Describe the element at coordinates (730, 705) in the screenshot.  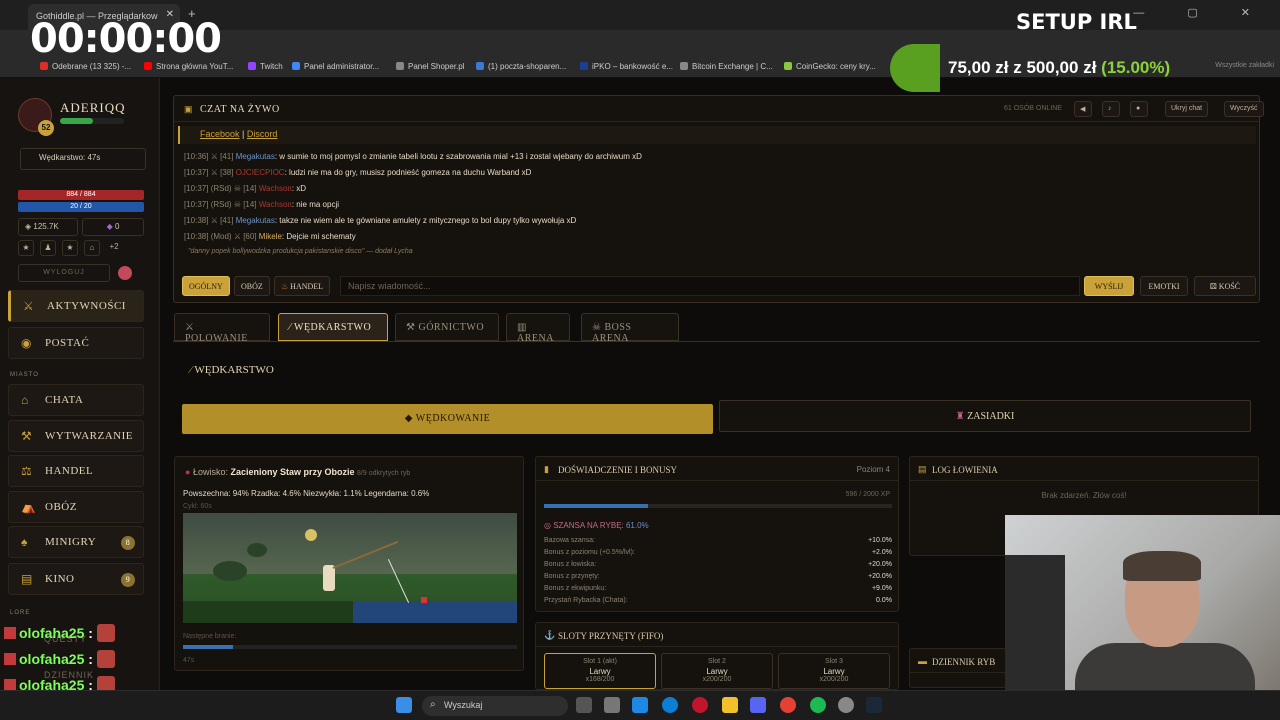
I see `folder-icon` at that location.